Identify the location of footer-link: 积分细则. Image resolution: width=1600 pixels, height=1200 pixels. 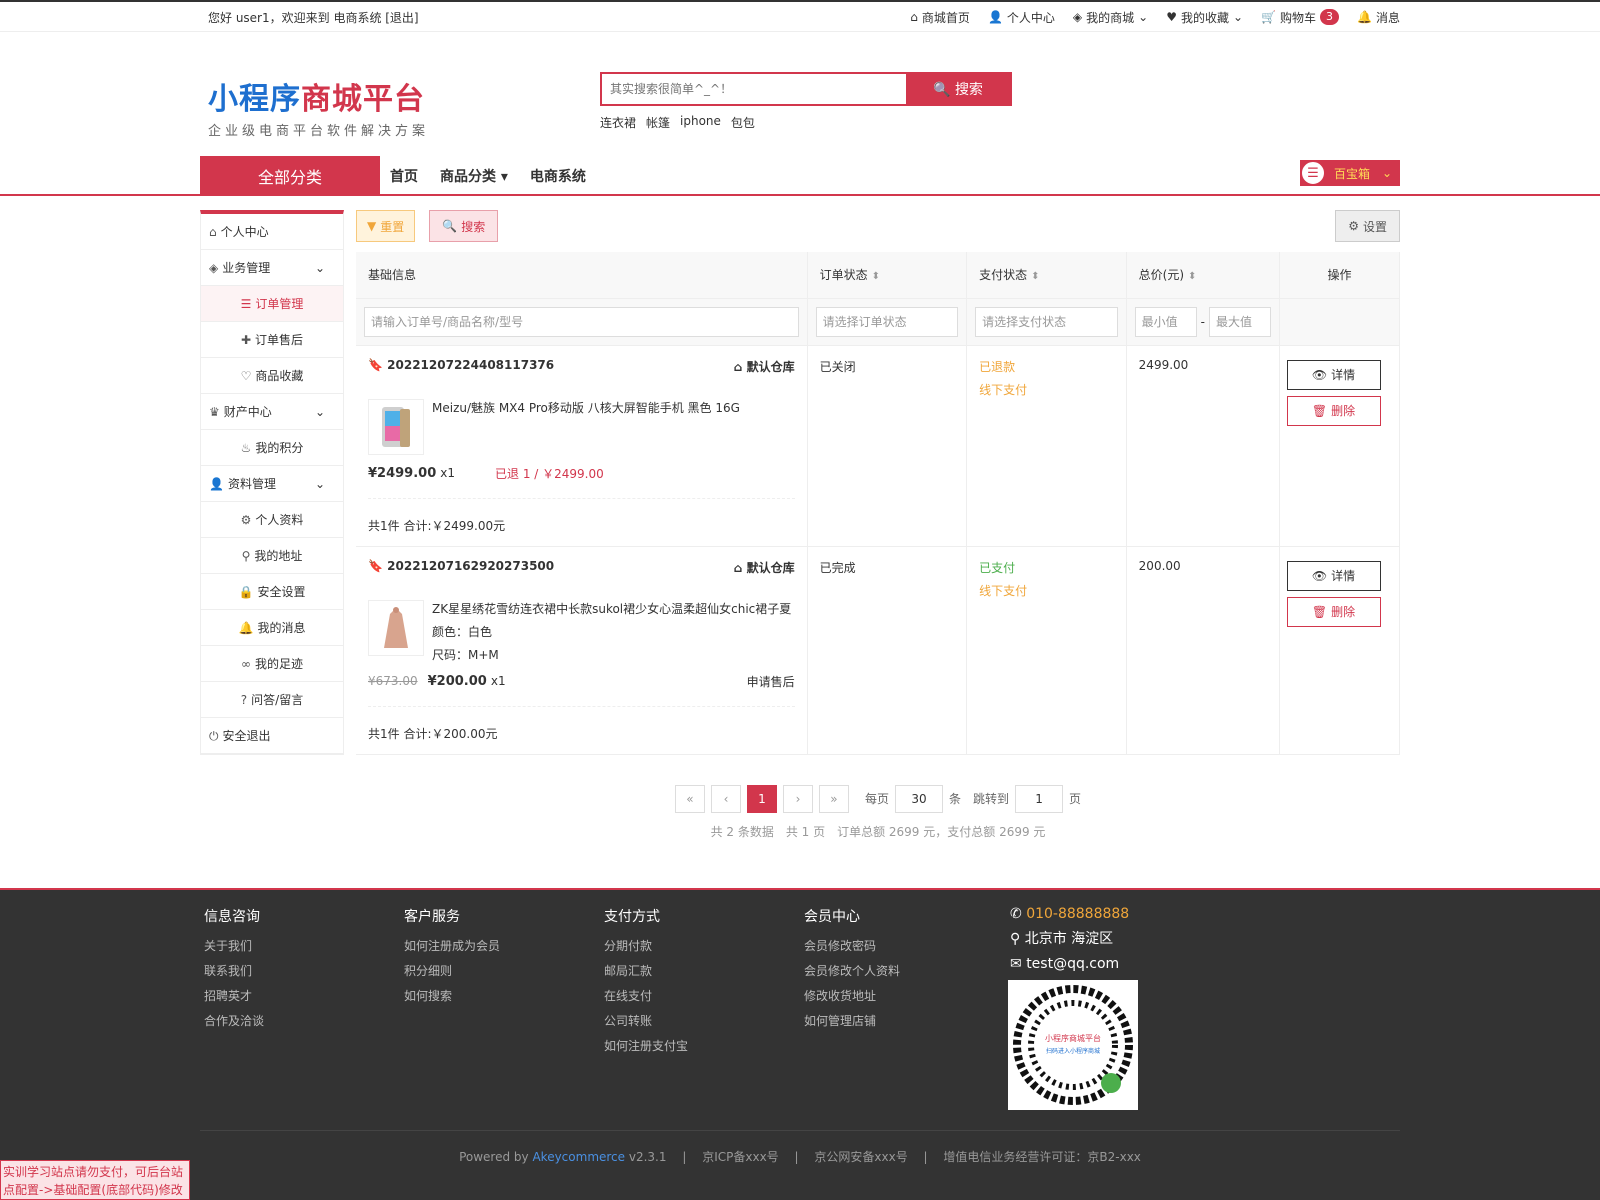
(452, 971).